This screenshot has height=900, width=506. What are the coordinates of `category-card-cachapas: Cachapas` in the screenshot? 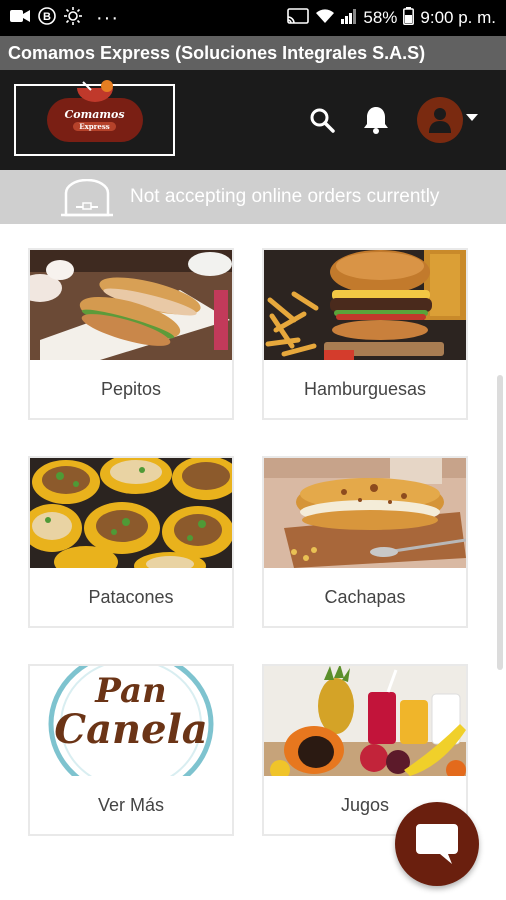 It's located at (365, 542).